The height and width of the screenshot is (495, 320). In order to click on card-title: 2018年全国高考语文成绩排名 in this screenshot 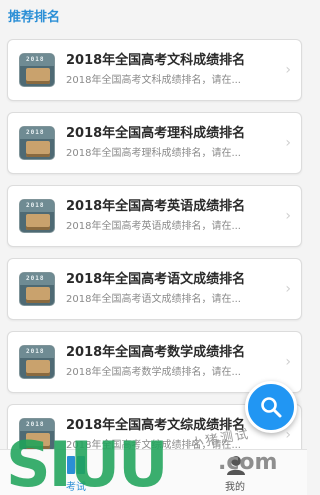, I will do `click(156, 279)`.